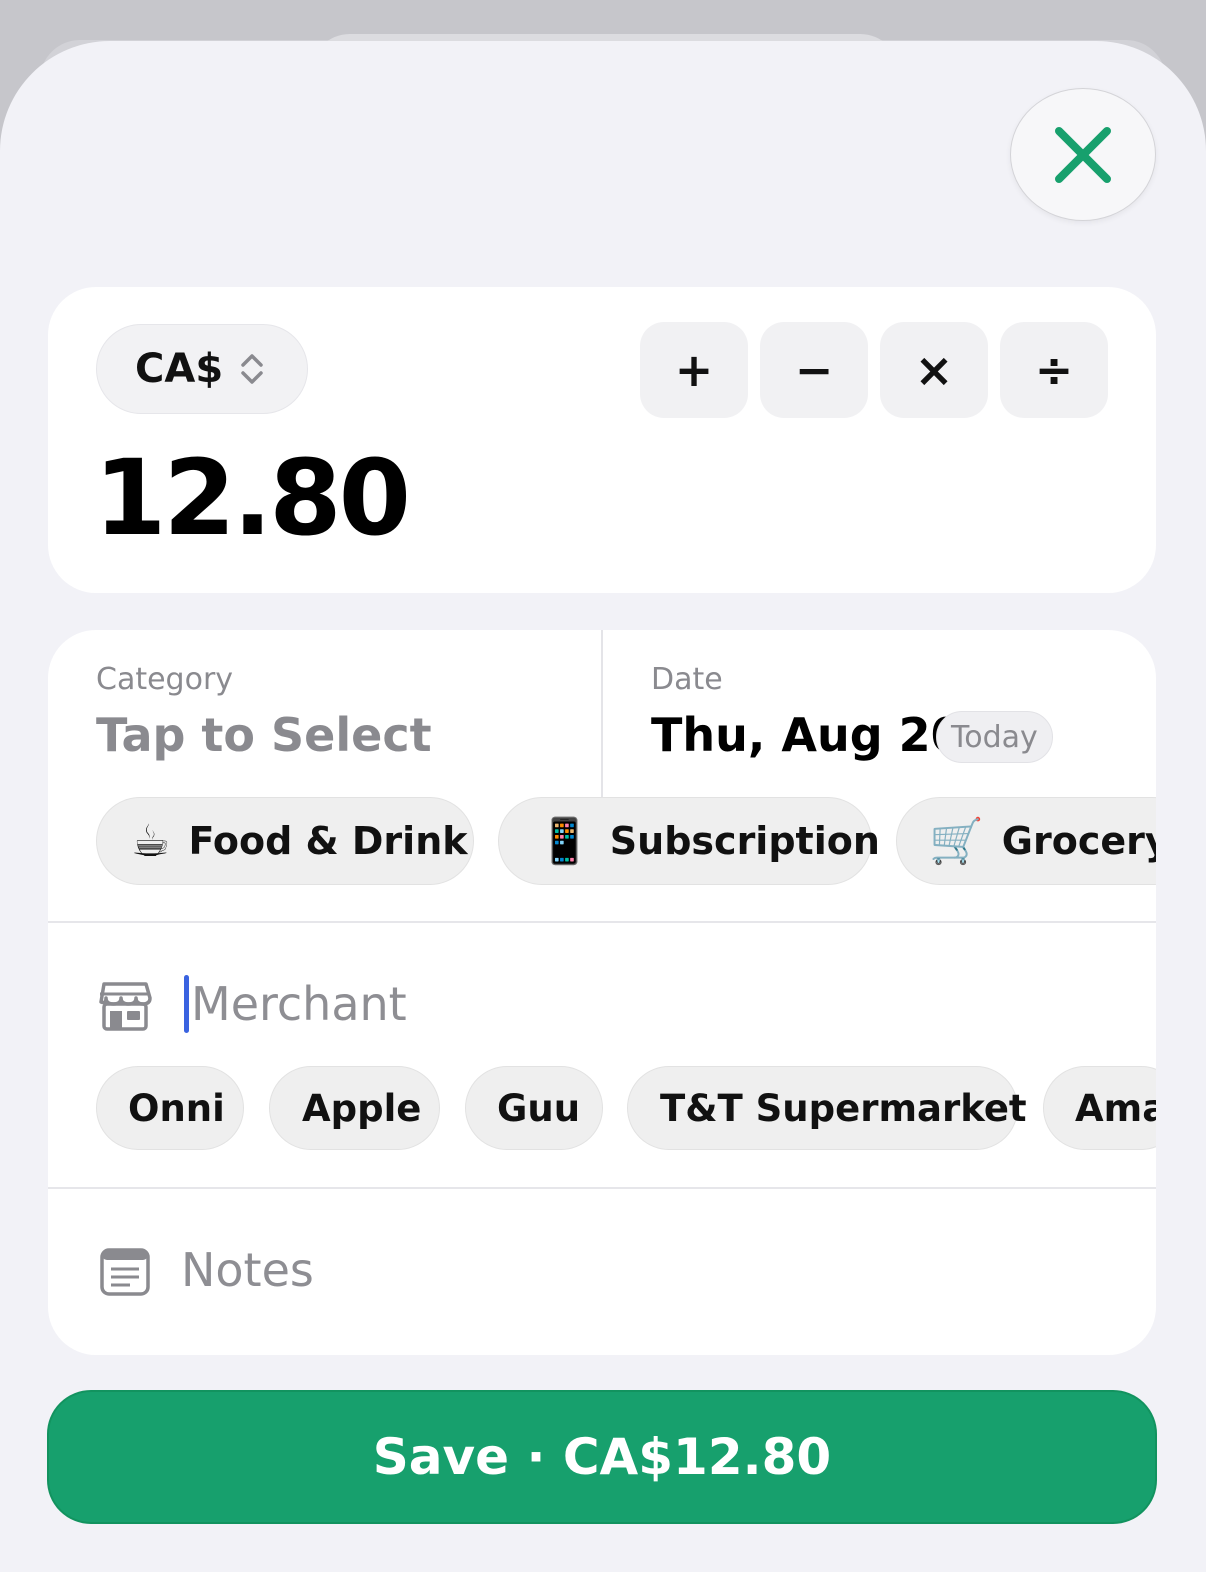  What do you see at coordinates (264, 735) in the screenshot?
I see `category-value: Tap to Select` at bounding box center [264, 735].